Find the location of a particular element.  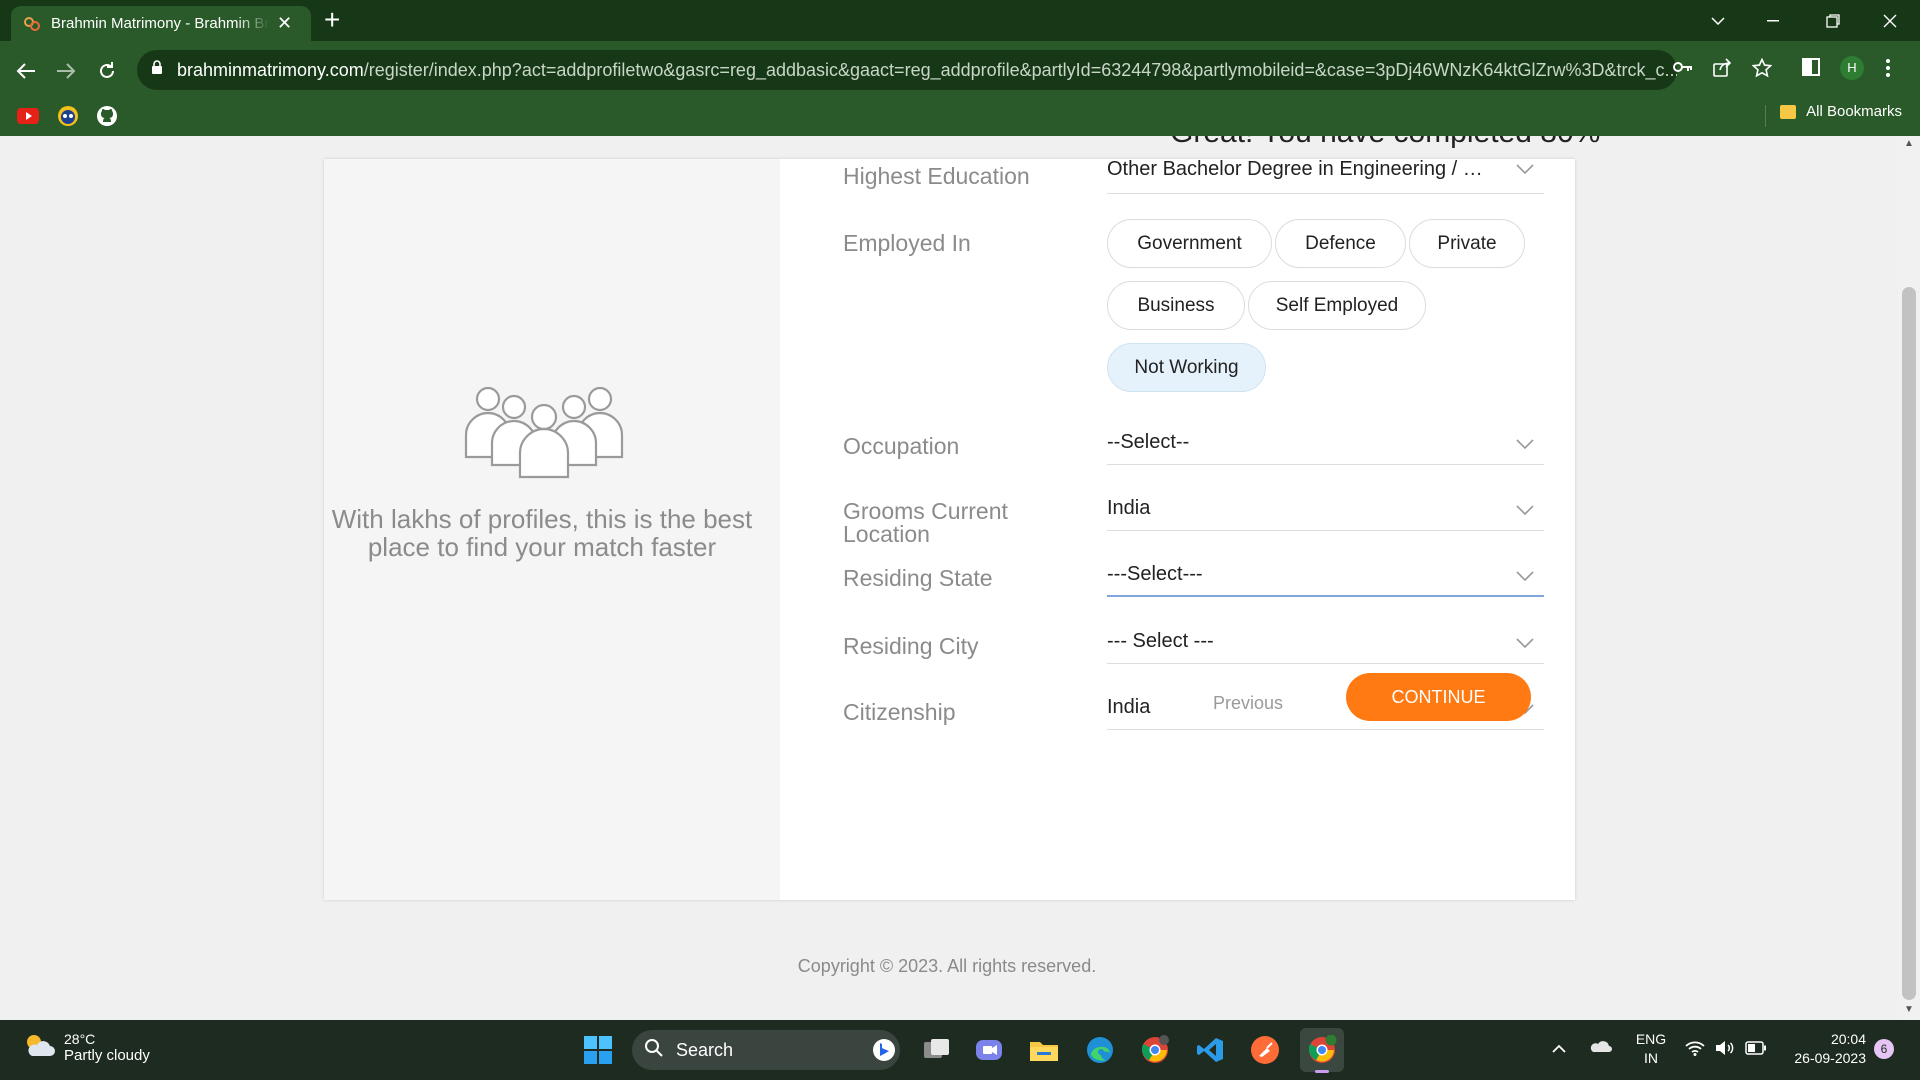

github-icon is located at coordinates (107, 116).